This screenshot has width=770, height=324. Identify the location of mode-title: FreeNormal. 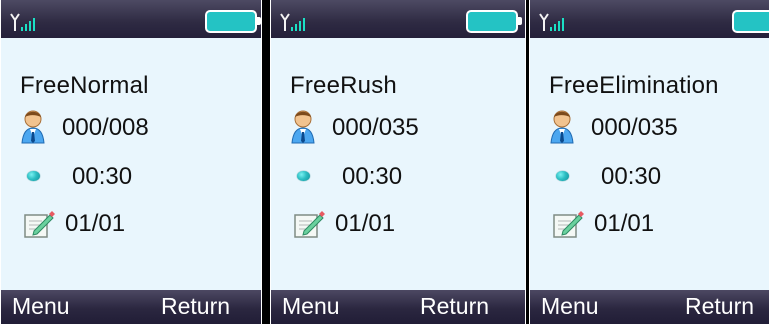
(84, 85).